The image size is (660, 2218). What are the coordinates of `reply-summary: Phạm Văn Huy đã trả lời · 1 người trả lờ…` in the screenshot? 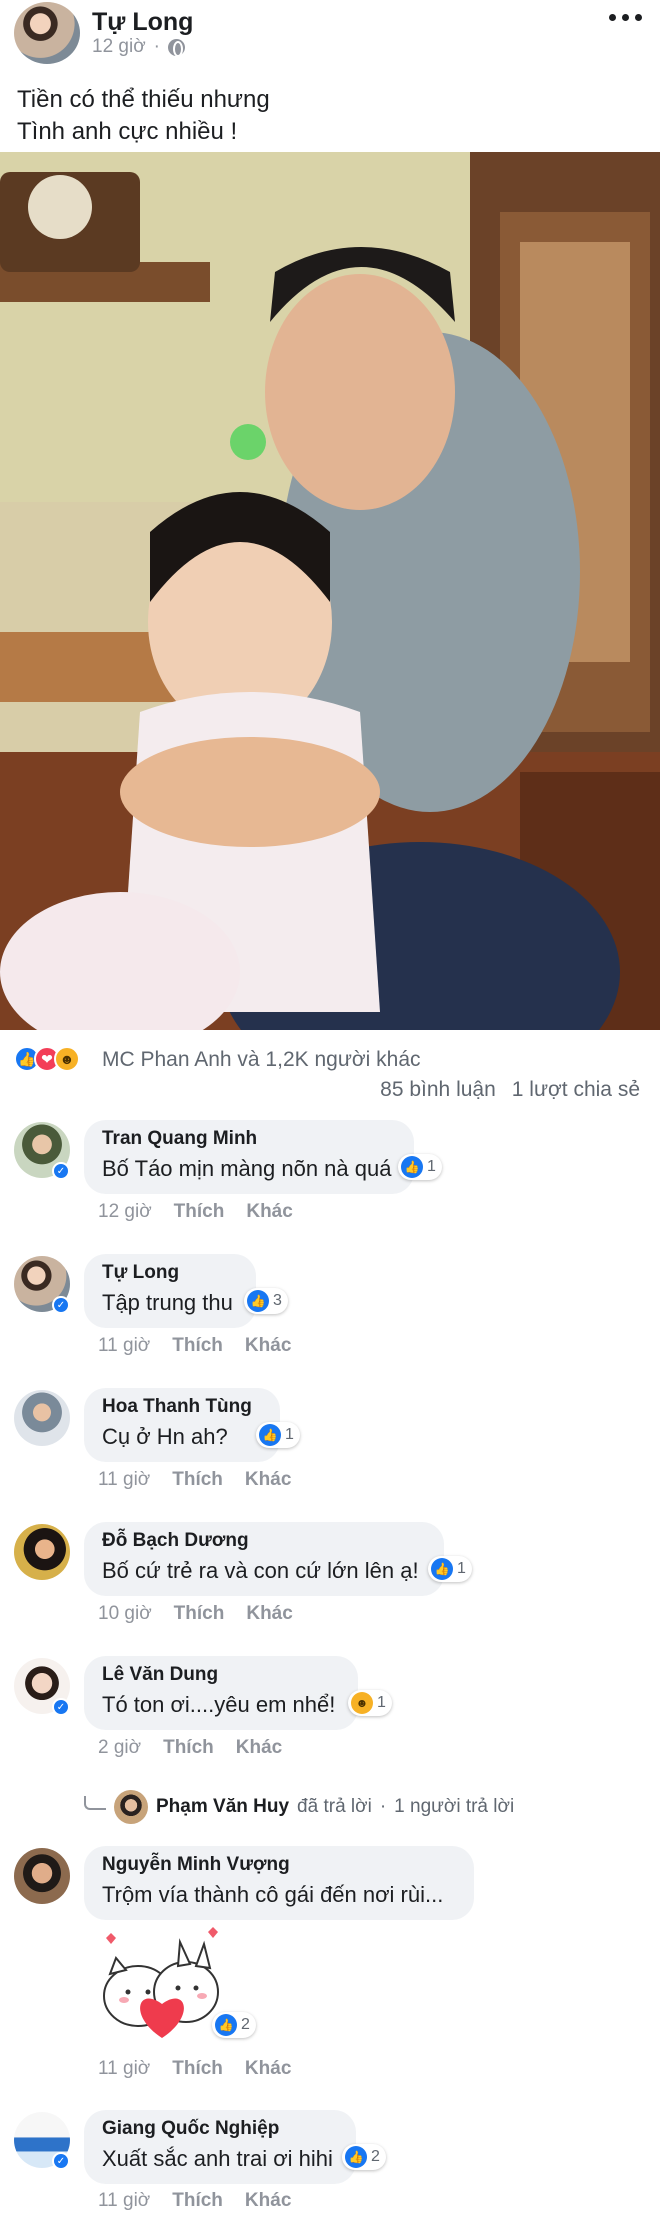 It's located at (299, 1807).